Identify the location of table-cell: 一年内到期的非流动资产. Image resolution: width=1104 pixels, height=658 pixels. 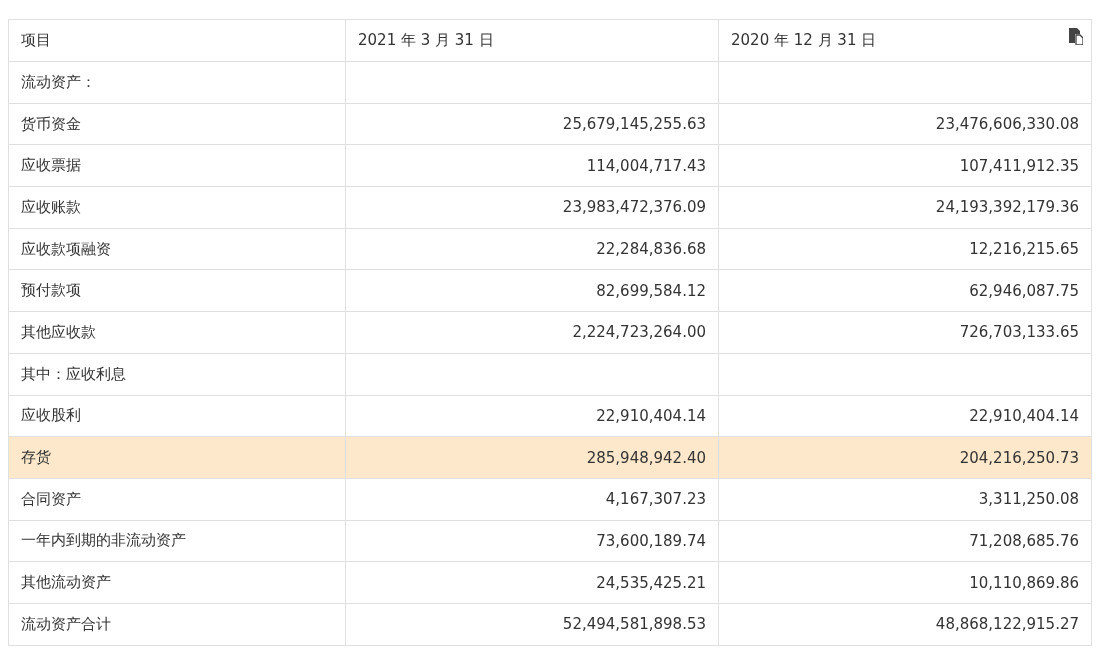
(177, 541).